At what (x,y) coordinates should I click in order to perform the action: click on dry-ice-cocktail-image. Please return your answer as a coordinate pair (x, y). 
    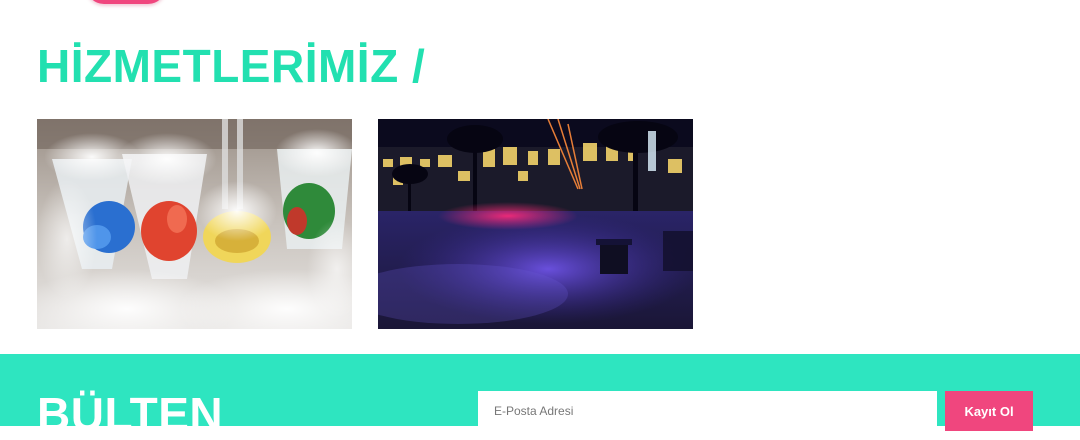
    Looking at the image, I should click on (194, 224).